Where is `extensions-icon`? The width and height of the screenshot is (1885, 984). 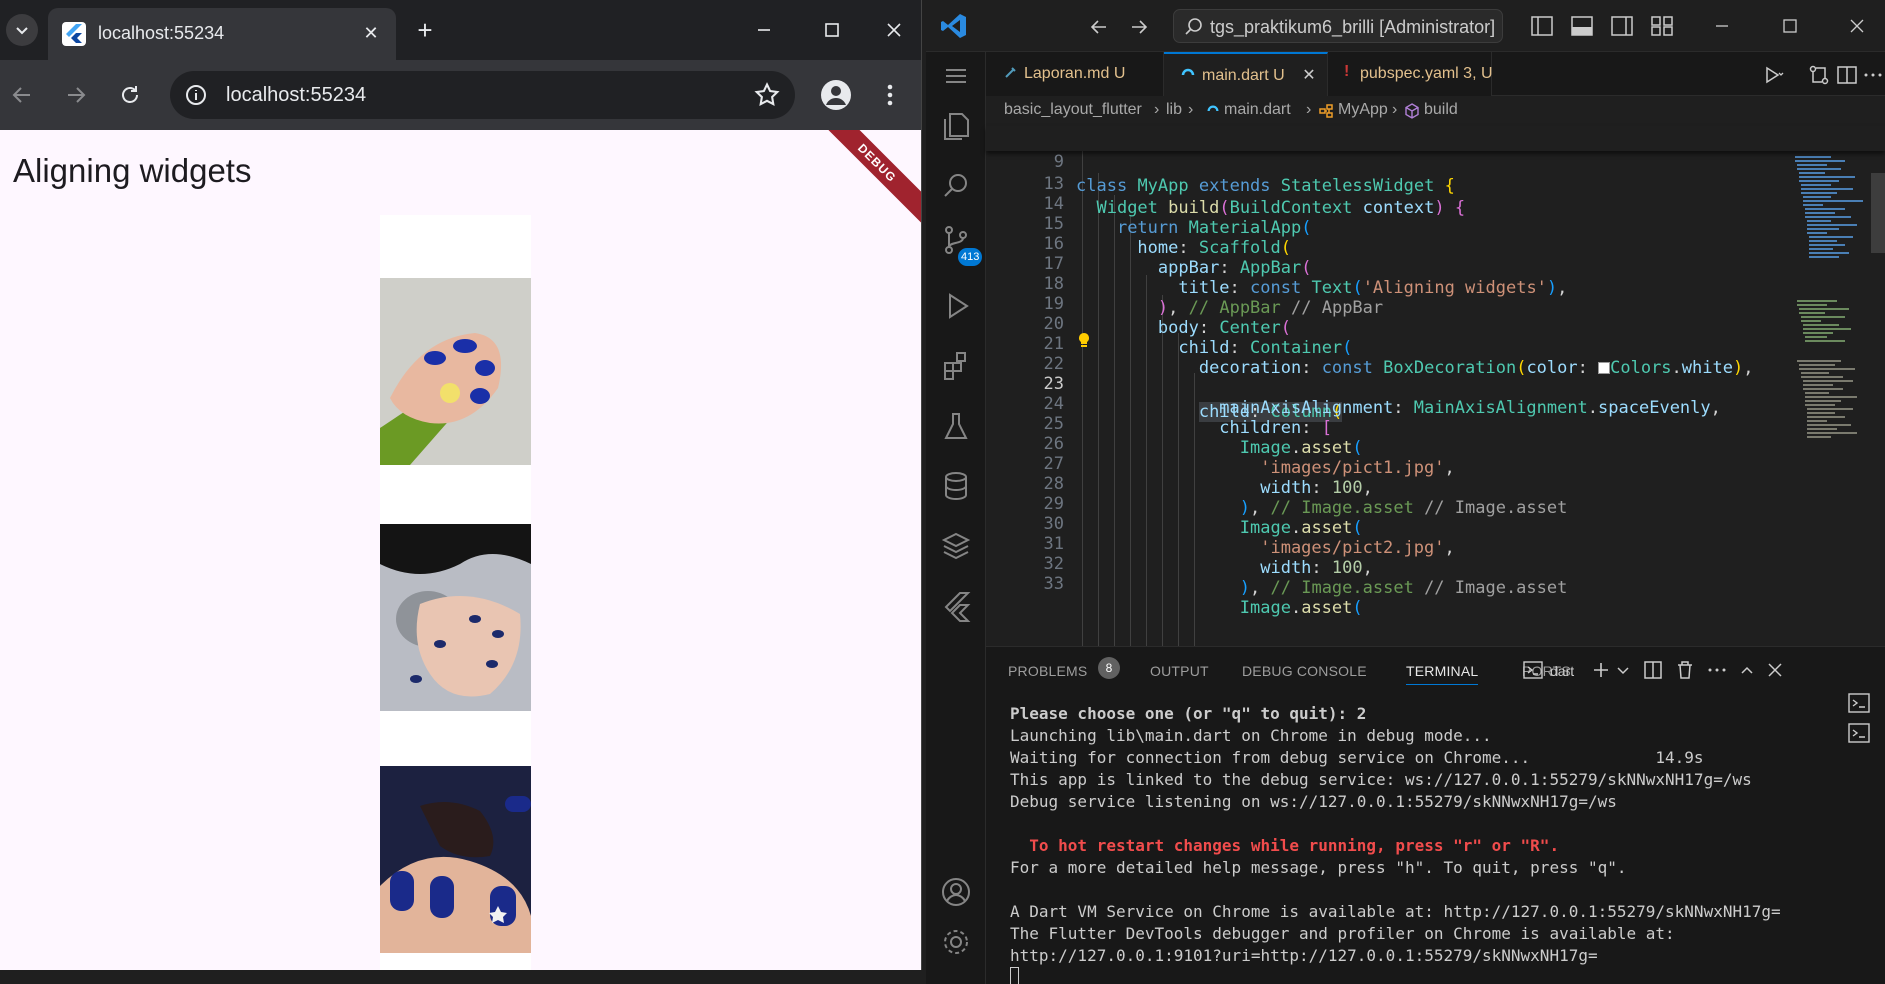 extensions-icon is located at coordinates (956, 366).